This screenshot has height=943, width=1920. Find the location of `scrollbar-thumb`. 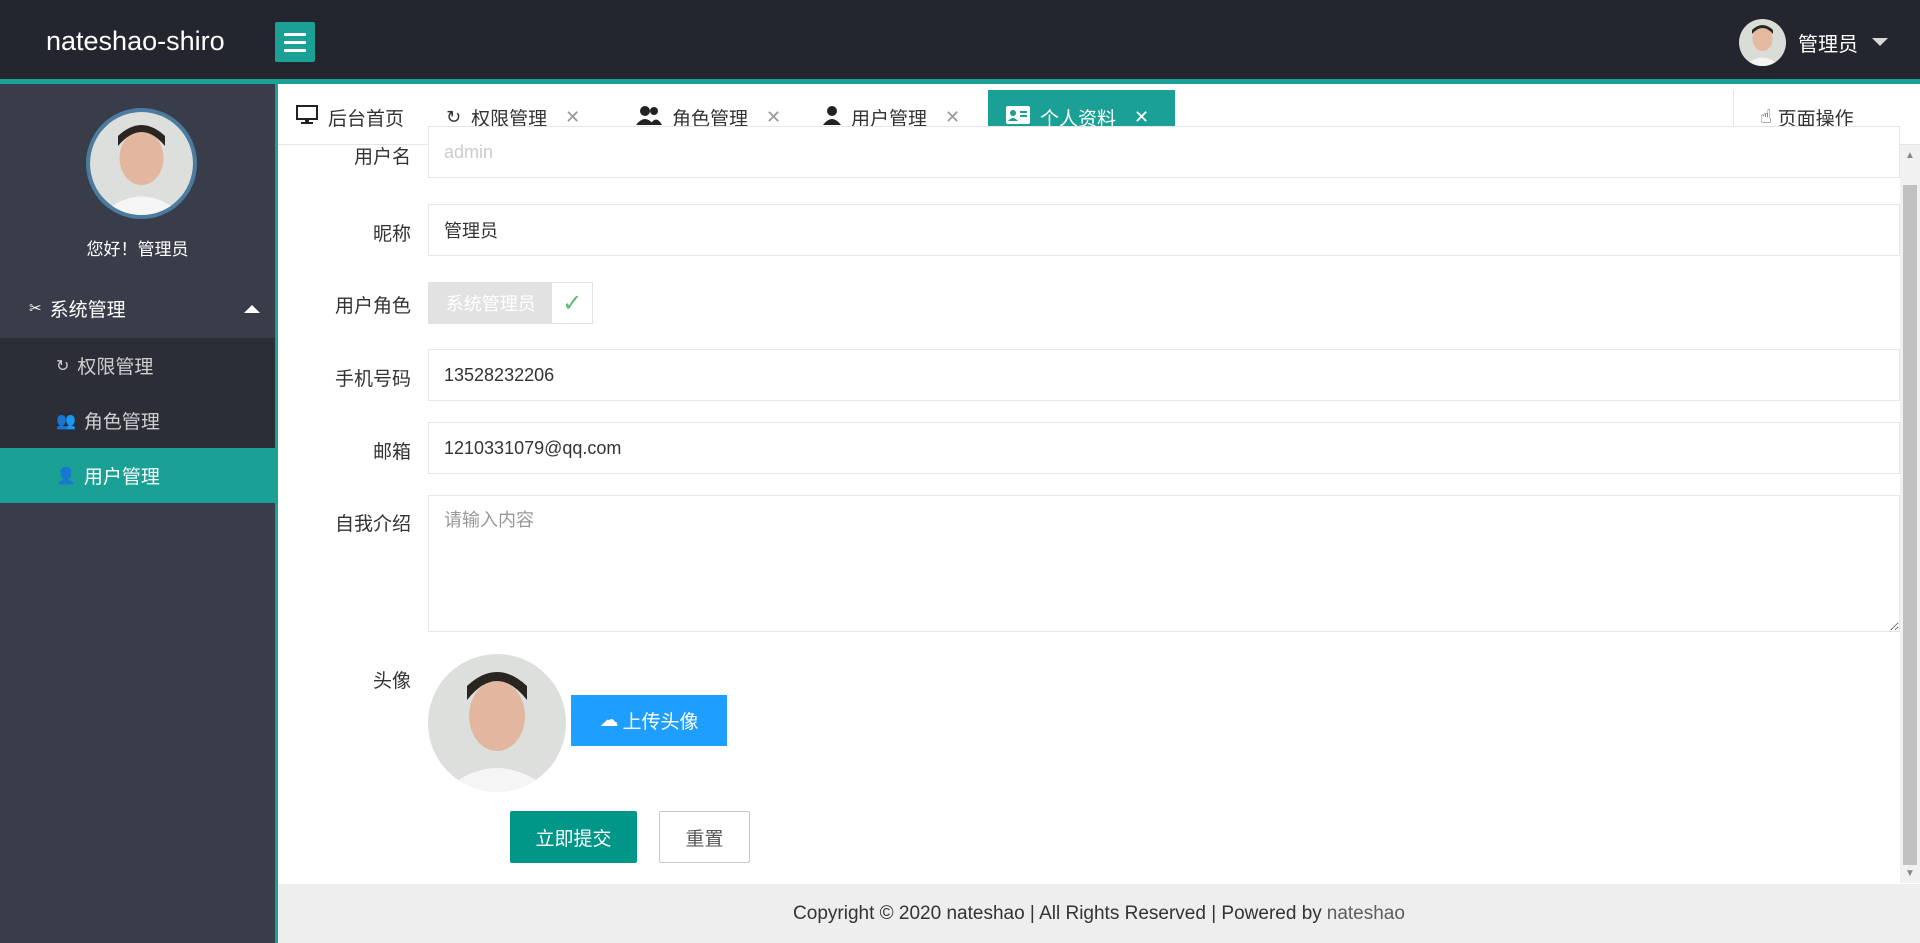

scrollbar-thumb is located at coordinates (1910, 525).